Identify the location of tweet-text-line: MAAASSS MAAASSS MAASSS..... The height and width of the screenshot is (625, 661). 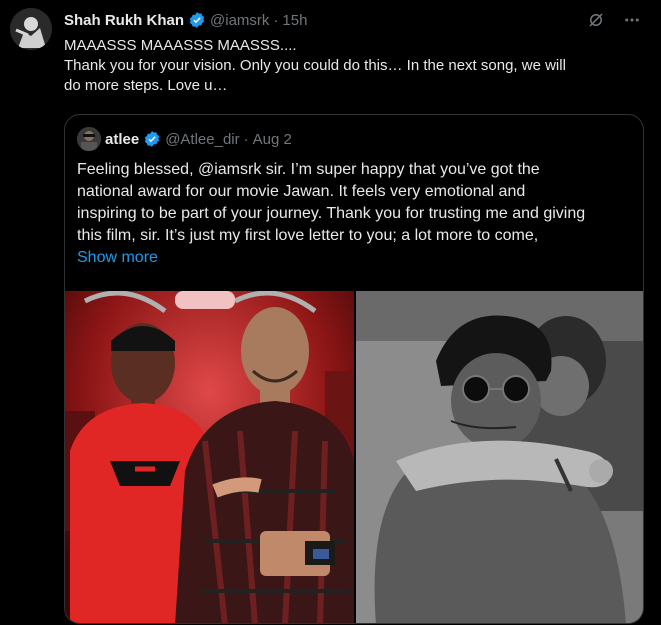
(180, 45).